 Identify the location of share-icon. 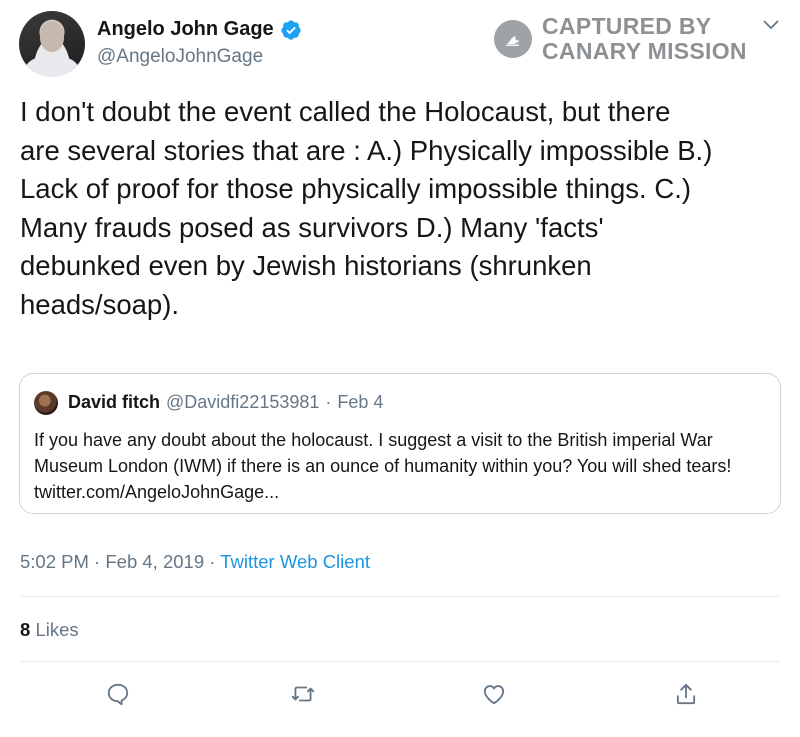
(686, 694).